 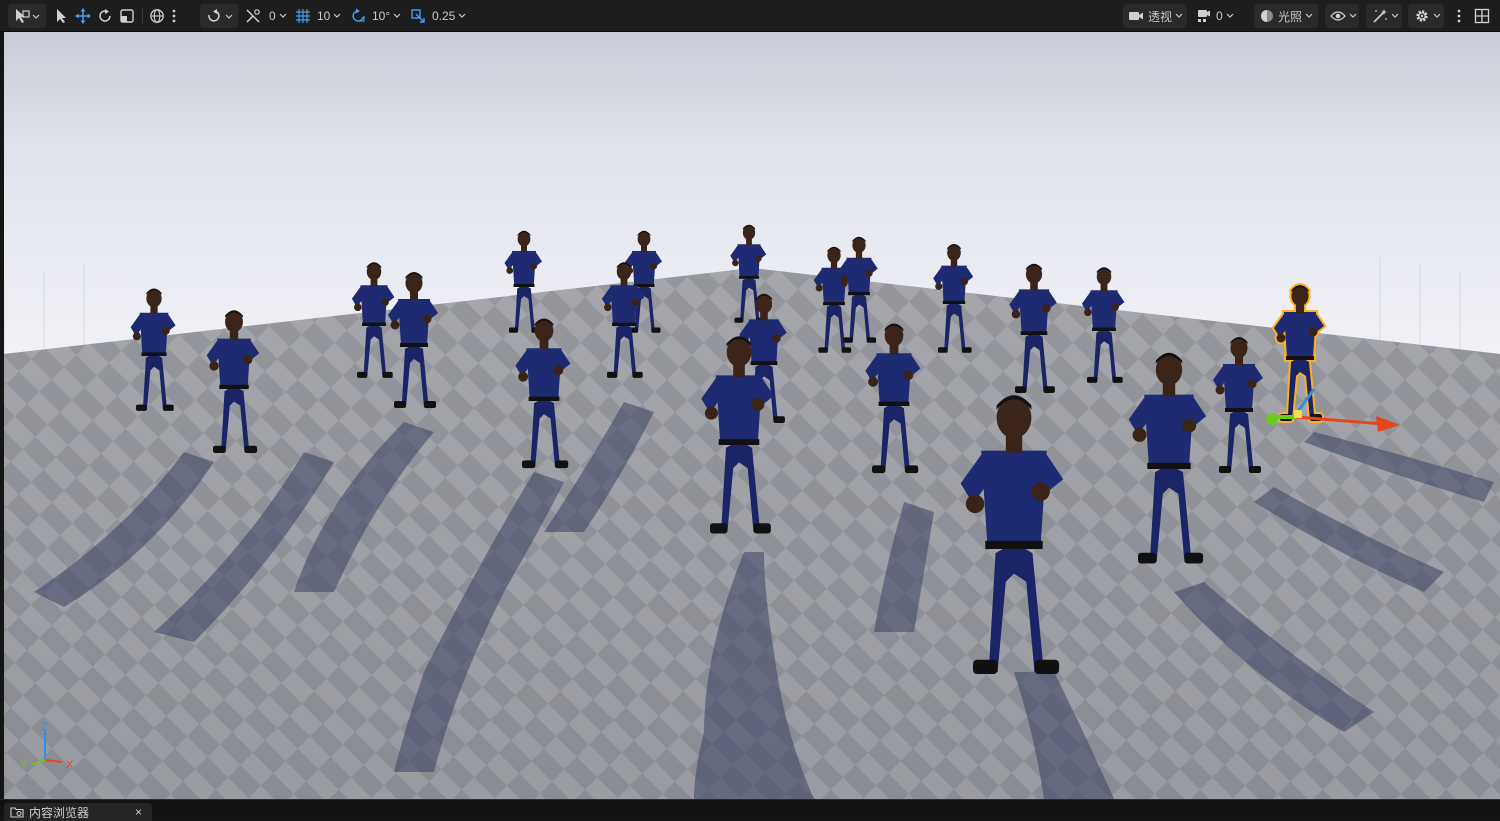 I want to click on lighting-mode-dropdown: 光照, so click(x=1286, y=16).